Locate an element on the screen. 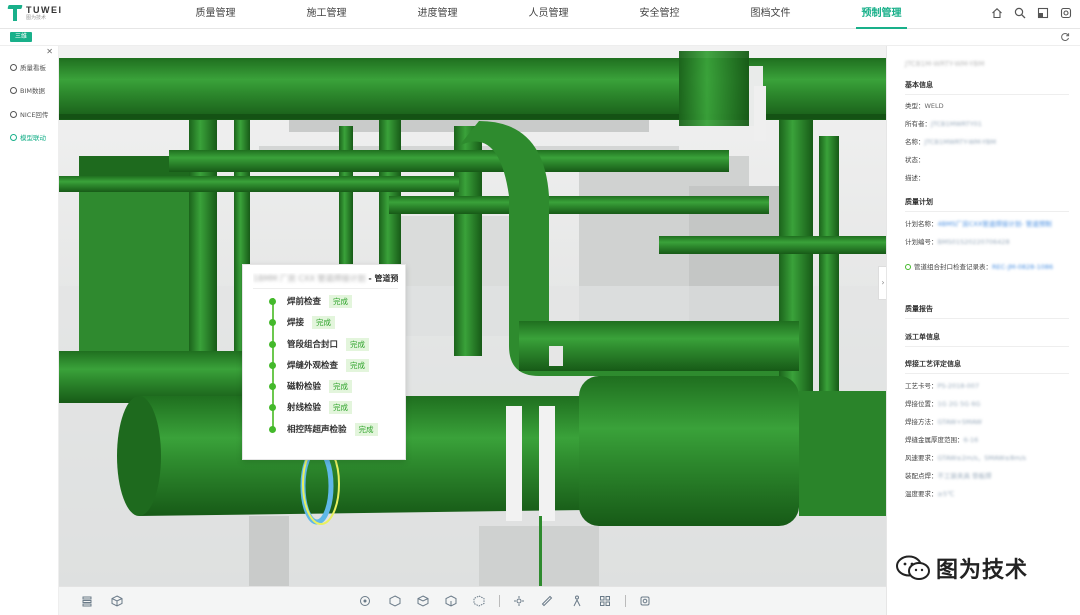 Image resolution: width=1080 pixels, height=615 pixels. menu-bim-data: BIM数据 is located at coordinates (27, 90).